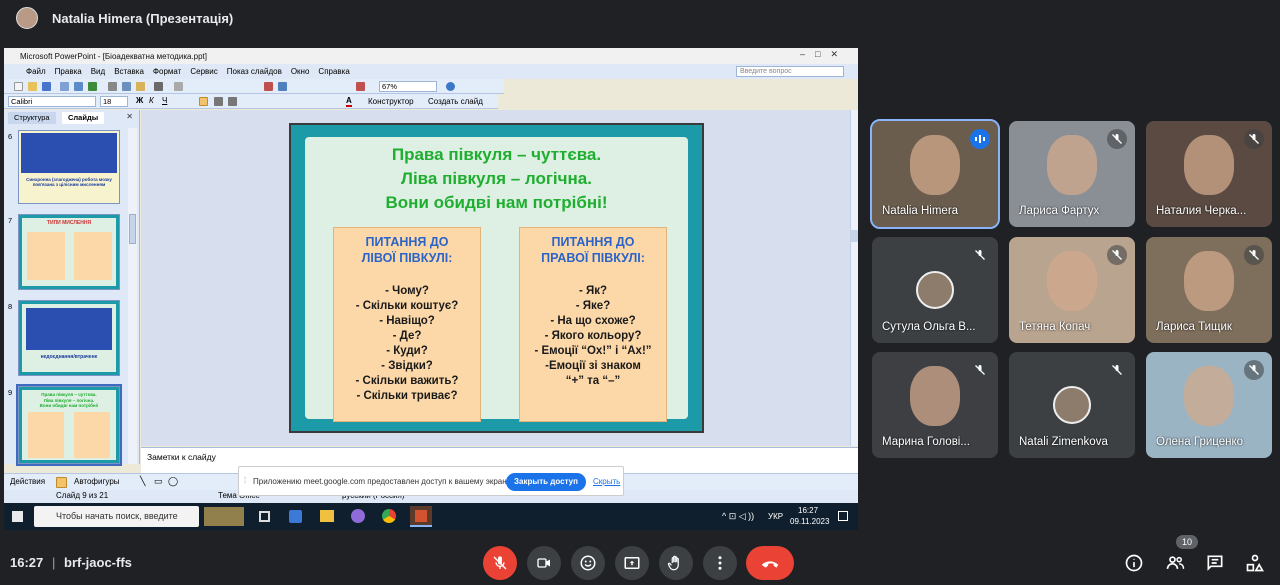 Image resolution: width=1280 pixels, height=585 pixels. What do you see at coordinates (112, 86) in the screenshot?
I see `cut-icon` at bounding box center [112, 86].